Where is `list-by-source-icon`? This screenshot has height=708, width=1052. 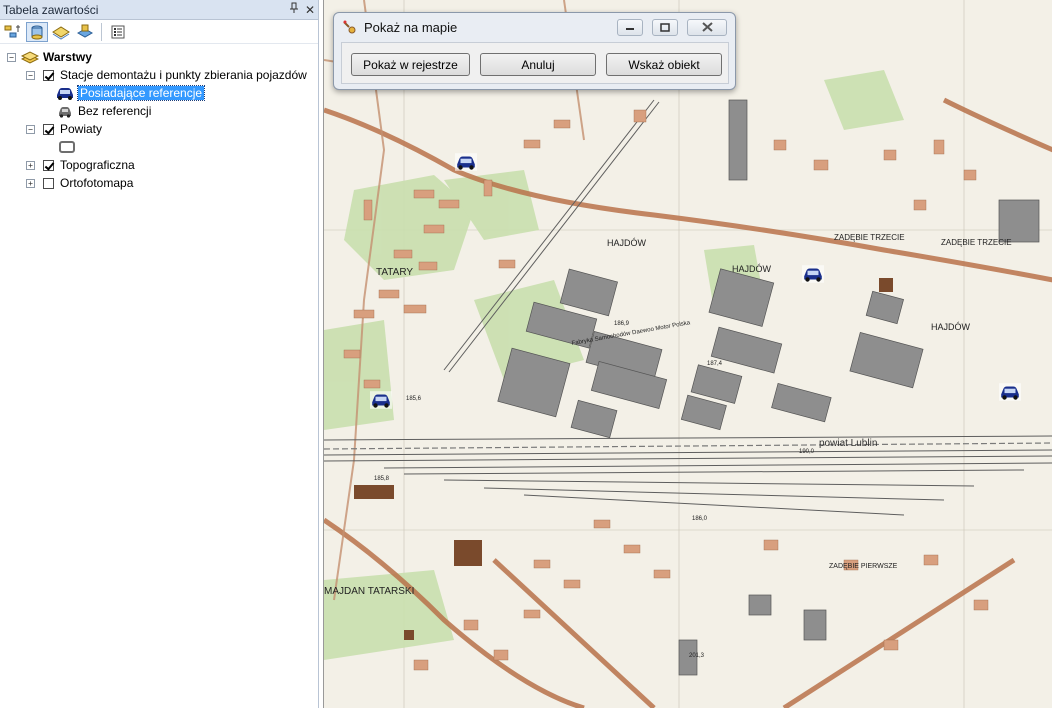
list-by-source-icon is located at coordinates (37, 32).